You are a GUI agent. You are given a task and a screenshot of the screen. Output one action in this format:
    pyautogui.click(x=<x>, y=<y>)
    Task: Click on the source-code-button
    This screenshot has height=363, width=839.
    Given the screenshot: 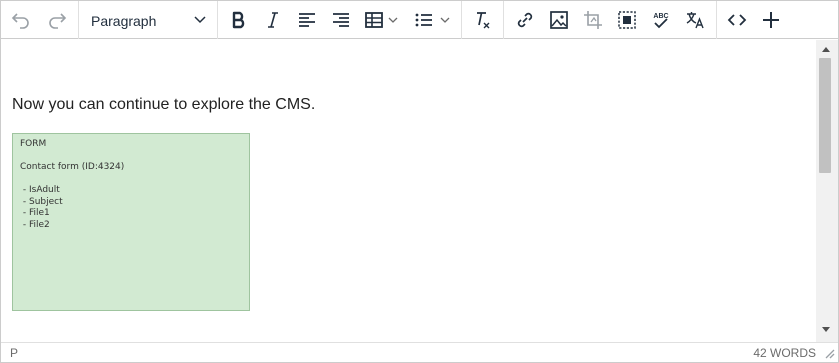 What is the action you would take?
    pyautogui.click(x=737, y=20)
    